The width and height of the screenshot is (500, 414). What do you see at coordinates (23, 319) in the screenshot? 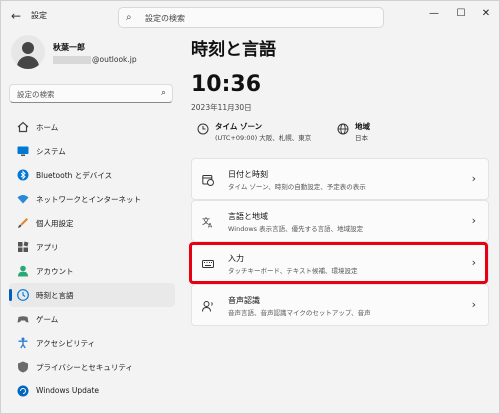
I see `gamepad-icon` at bounding box center [23, 319].